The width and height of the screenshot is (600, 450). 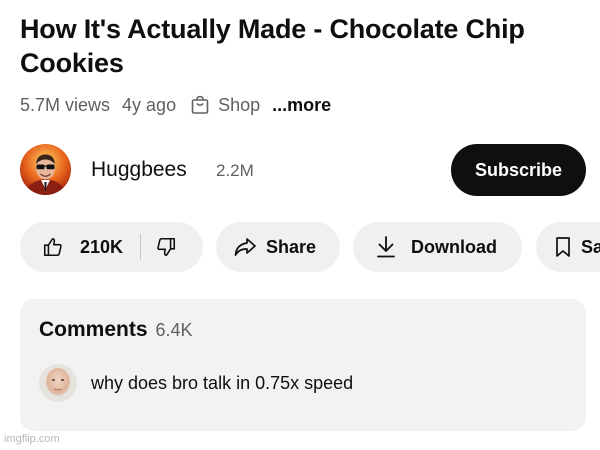 What do you see at coordinates (93, 329) in the screenshot?
I see `comments-title: Comments` at bounding box center [93, 329].